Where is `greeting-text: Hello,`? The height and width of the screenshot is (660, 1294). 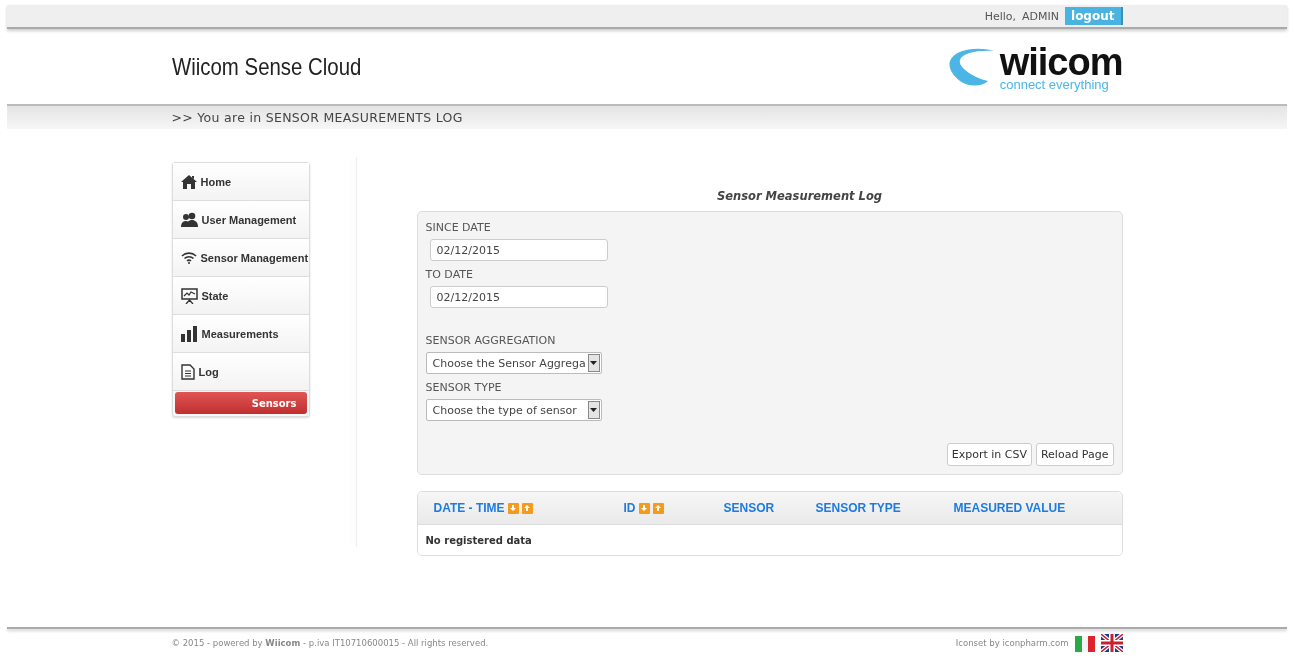
greeting-text: Hello, is located at coordinates (1000, 16).